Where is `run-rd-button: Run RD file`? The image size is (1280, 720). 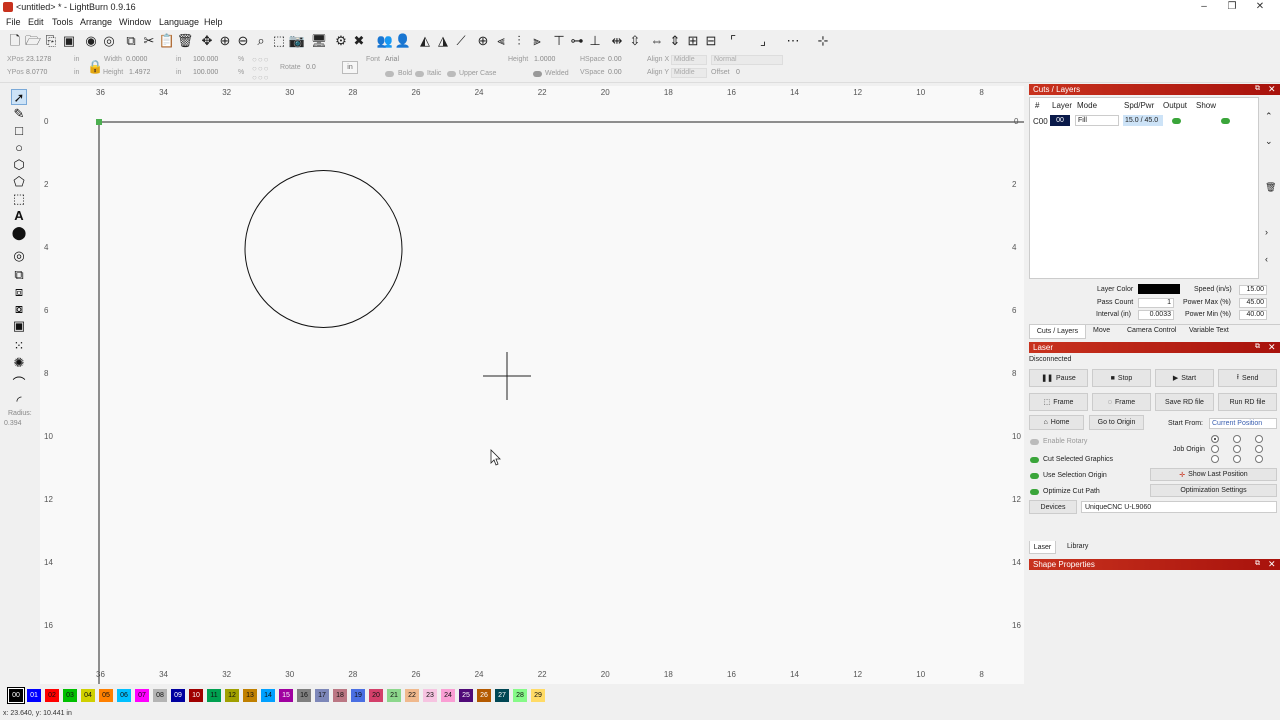 run-rd-button: Run RD file is located at coordinates (1247, 402).